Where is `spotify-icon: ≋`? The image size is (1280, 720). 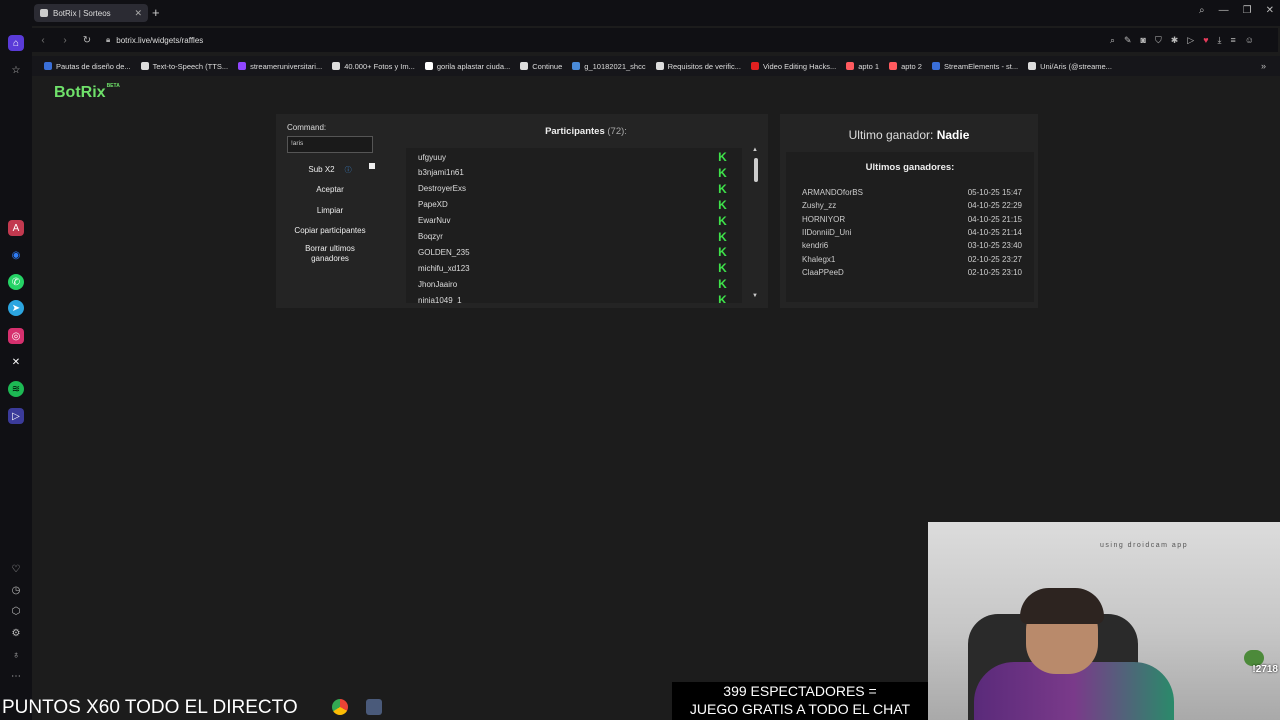 spotify-icon: ≋ is located at coordinates (16, 389).